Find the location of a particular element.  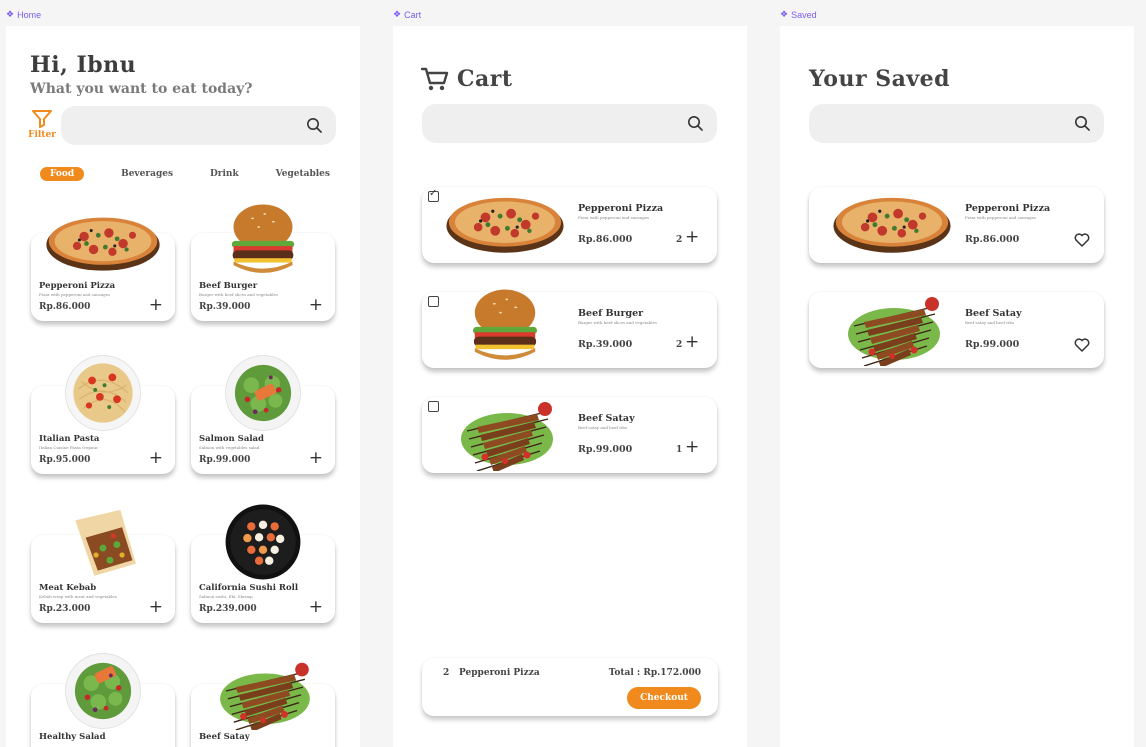

summary-total: Total : Rp.172.000 is located at coordinates (654, 673).